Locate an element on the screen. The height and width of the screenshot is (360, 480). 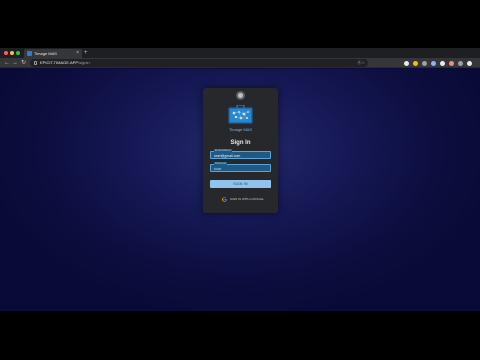
address-url: EPICIT.TIMAGE.APP/signin is located at coordinates (65, 63).